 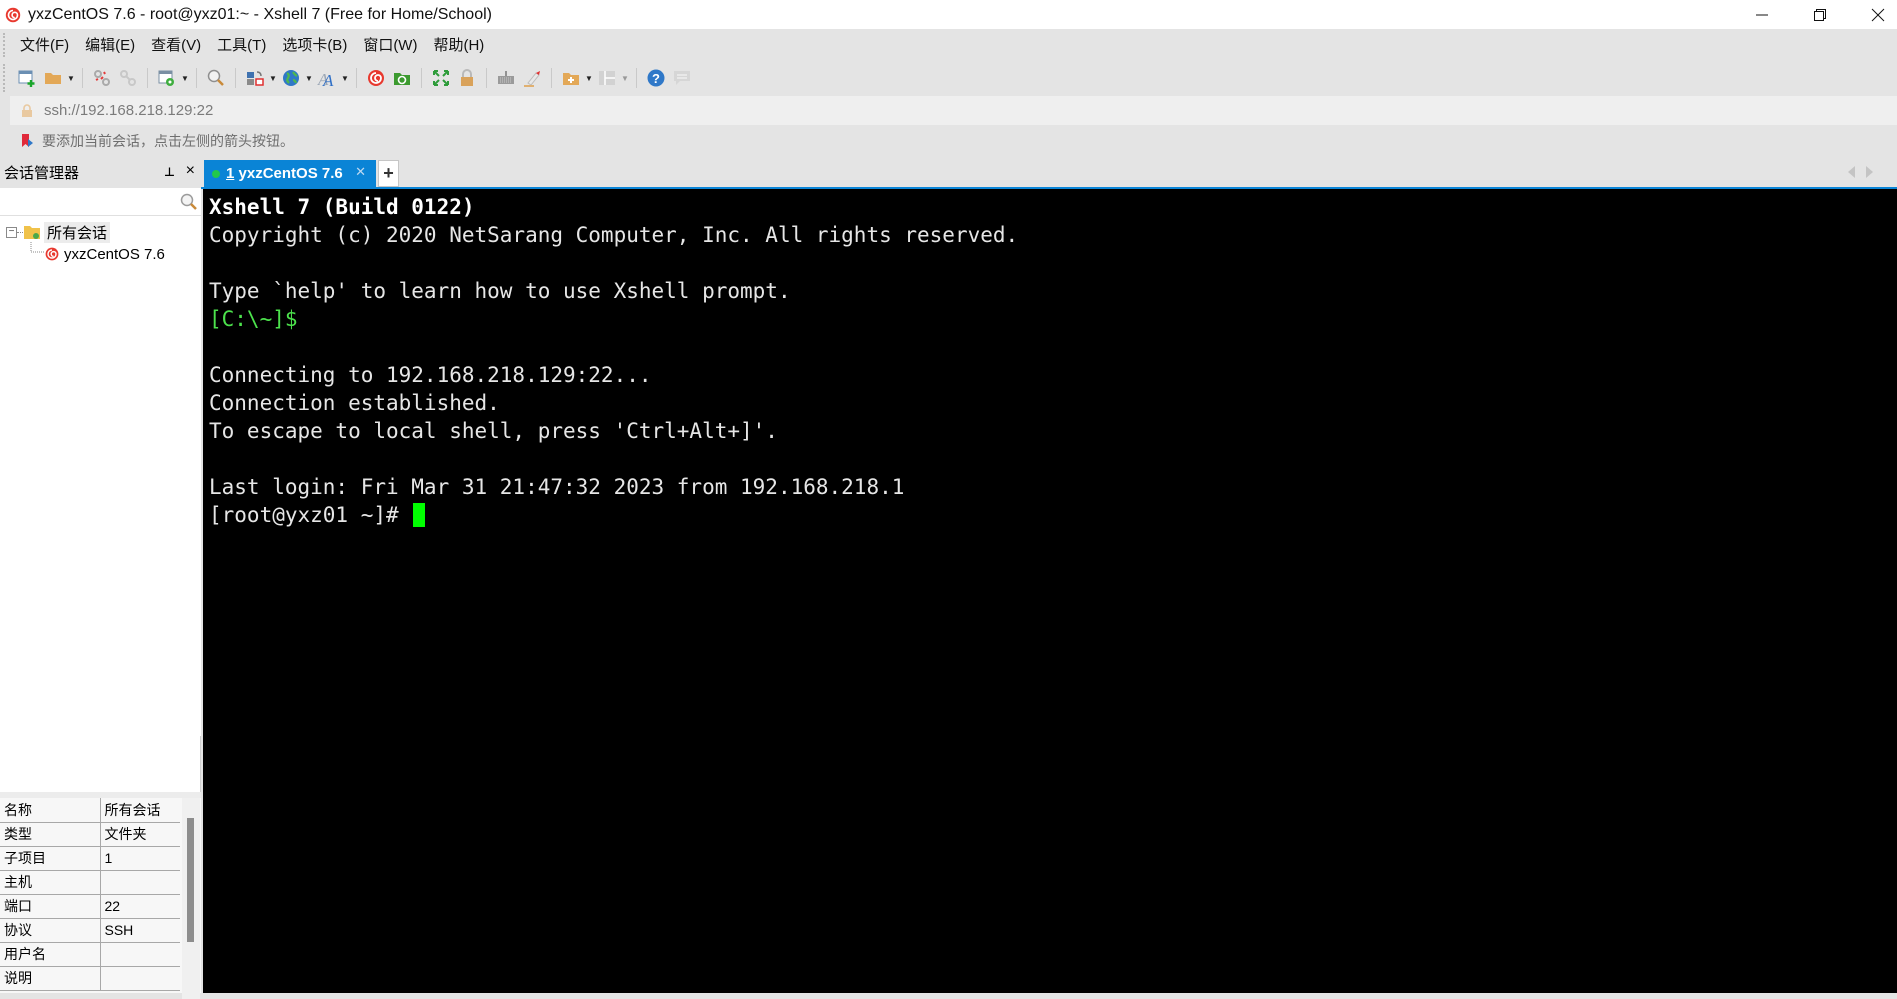 I want to click on layout-dropdown: ▼, so click(x=625, y=78).